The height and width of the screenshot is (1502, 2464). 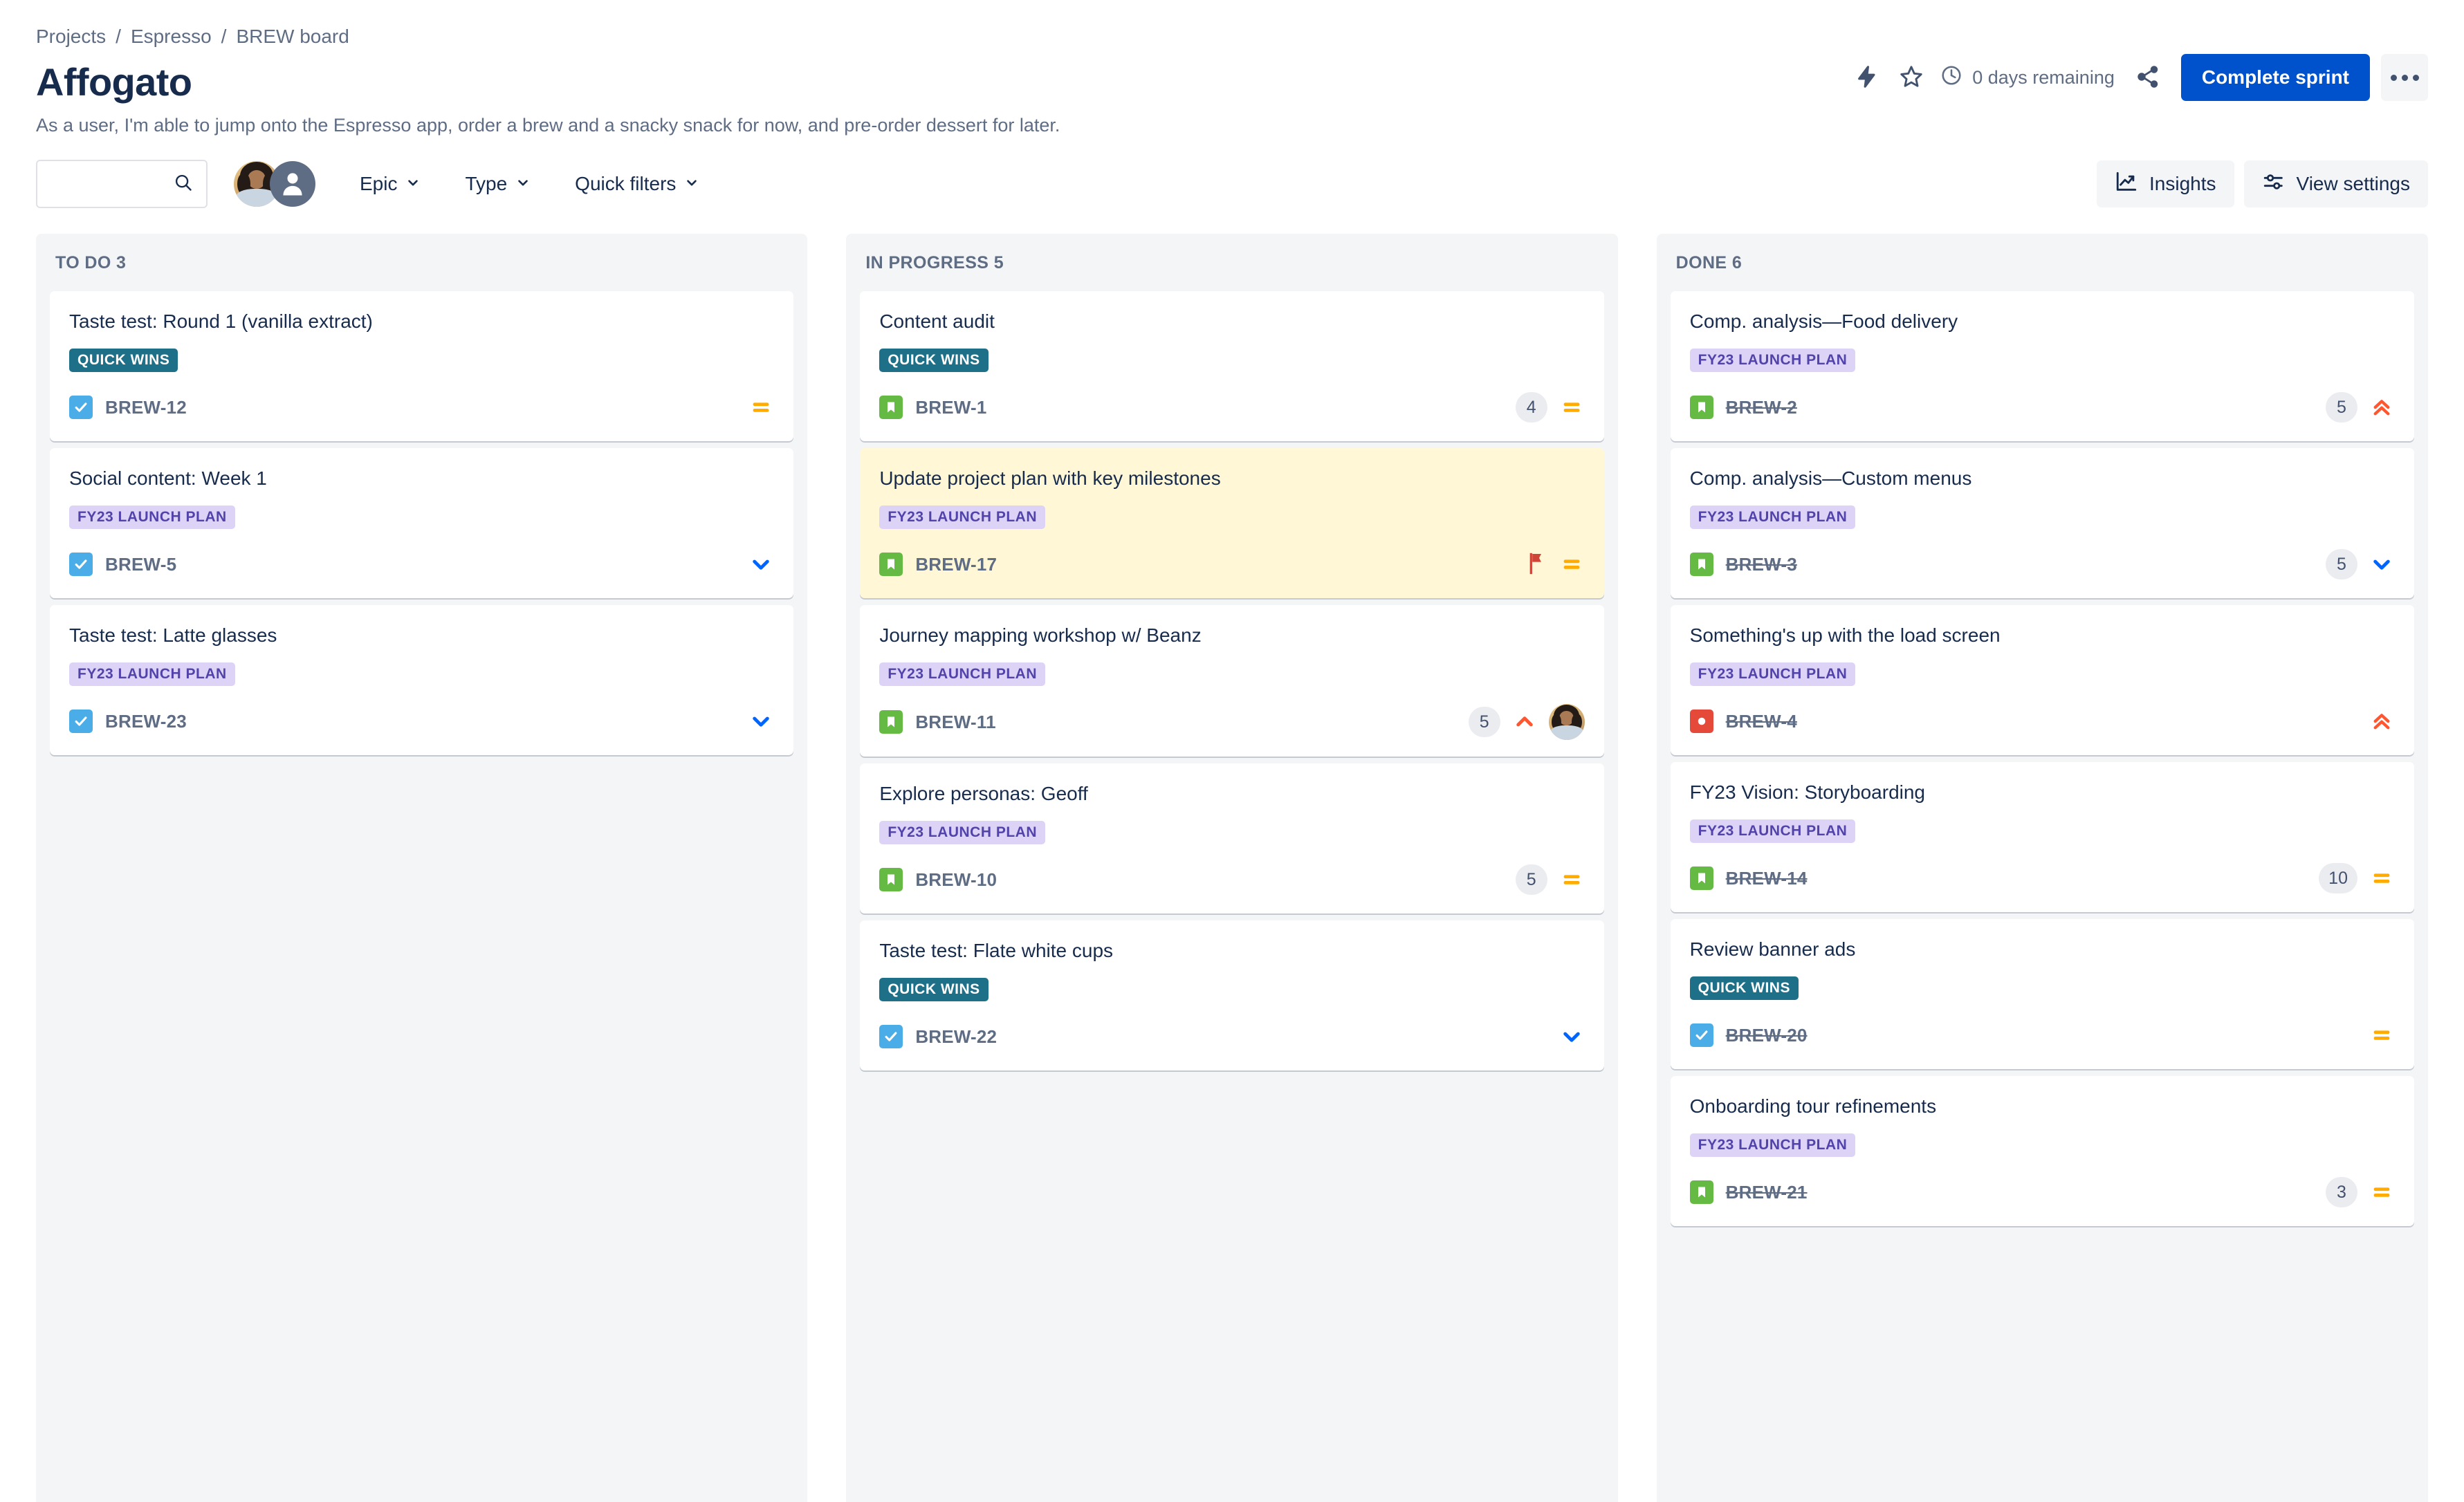 What do you see at coordinates (1761, 721) in the screenshot?
I see `issue-key: BREW-4` at bounding box center [1761, 721].